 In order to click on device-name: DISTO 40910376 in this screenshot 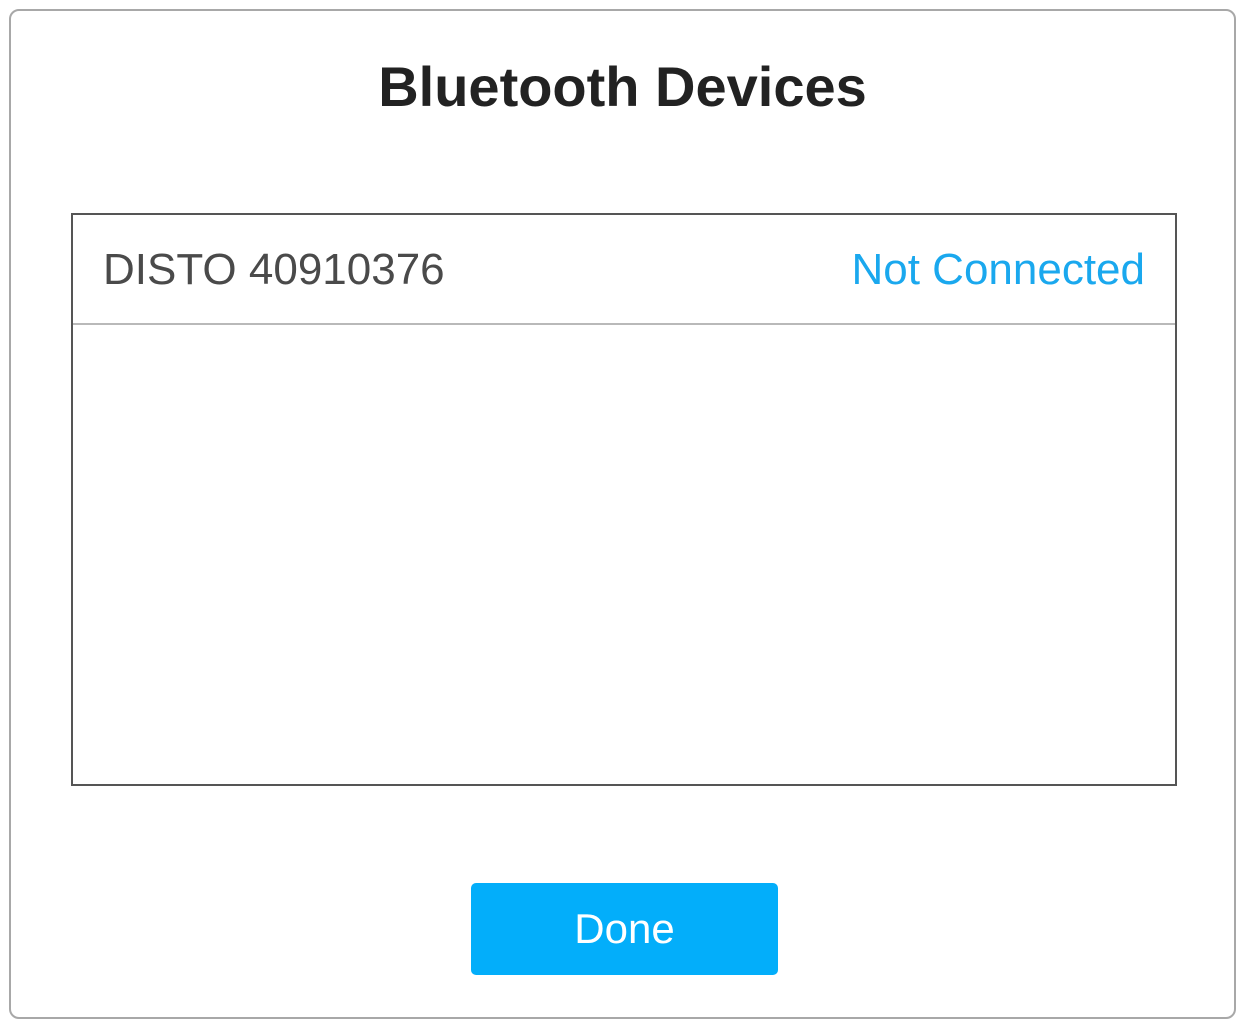, I will do `click(274, 269)`.